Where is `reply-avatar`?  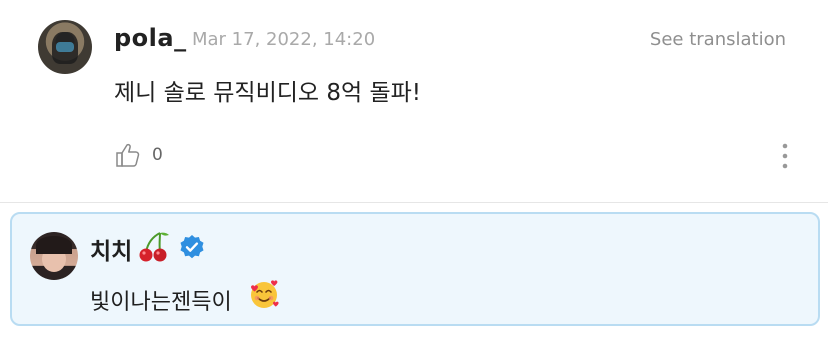
reply-avatar is located at coordinates (54, 256).